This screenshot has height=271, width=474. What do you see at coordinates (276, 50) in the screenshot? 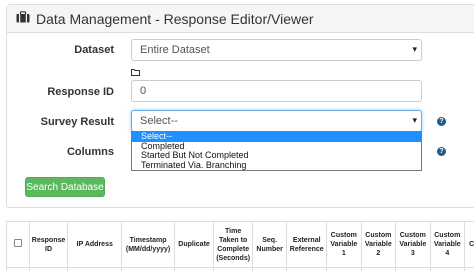
I see `dataset-select: Entire Dataset` at bounding box center [276, 50].